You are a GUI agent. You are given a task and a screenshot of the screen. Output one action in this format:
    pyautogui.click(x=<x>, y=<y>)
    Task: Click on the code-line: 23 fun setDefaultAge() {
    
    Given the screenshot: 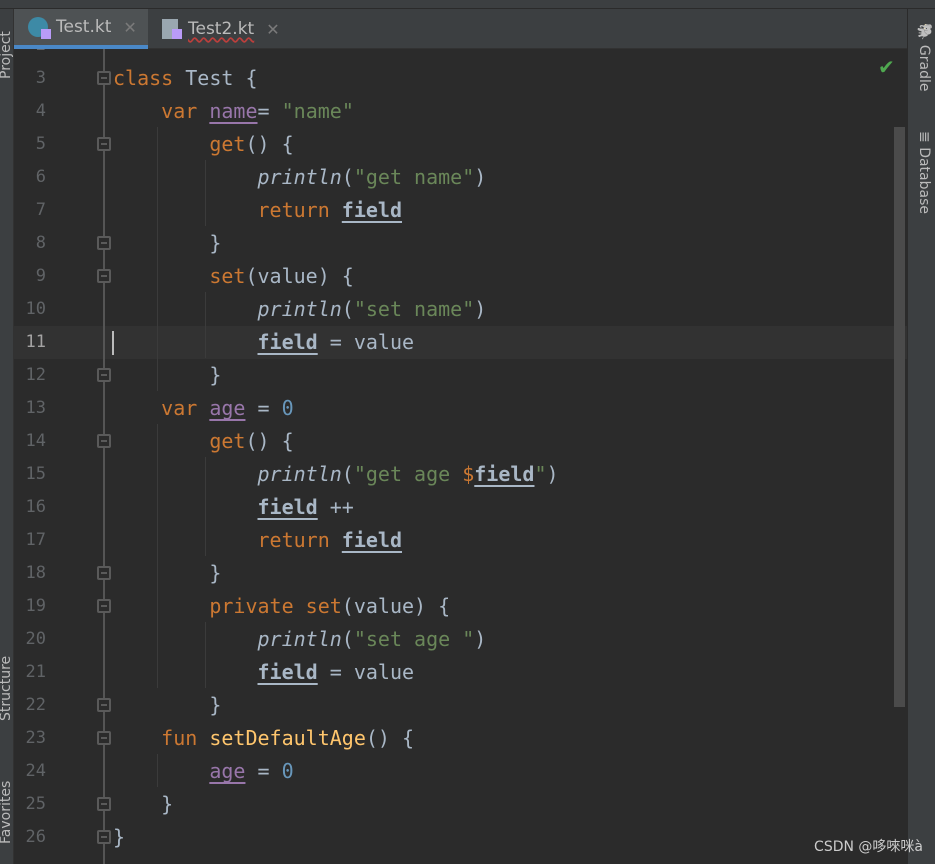 What is the action you would take?
    pyautogui.click(x=460, y=738)
    